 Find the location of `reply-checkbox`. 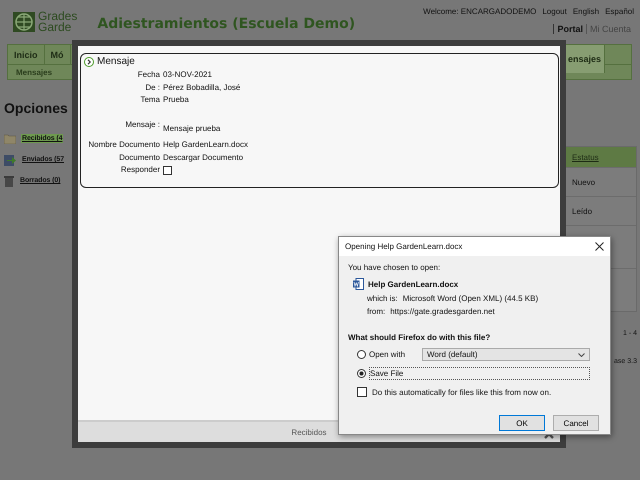

reply-checkbox is located at coordinates (167, 170).